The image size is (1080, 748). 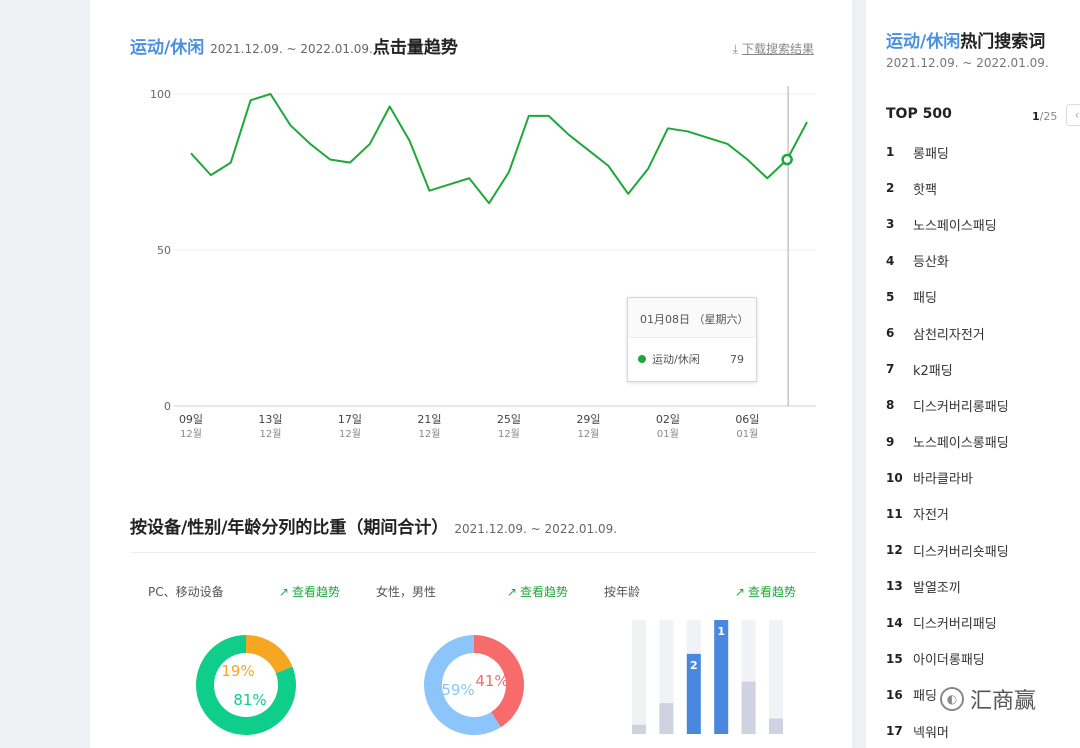 What do you see at coordinates (721, 631) in the screenshot?
I see `age-rank-label: 1` at bounding box center [721, 631].